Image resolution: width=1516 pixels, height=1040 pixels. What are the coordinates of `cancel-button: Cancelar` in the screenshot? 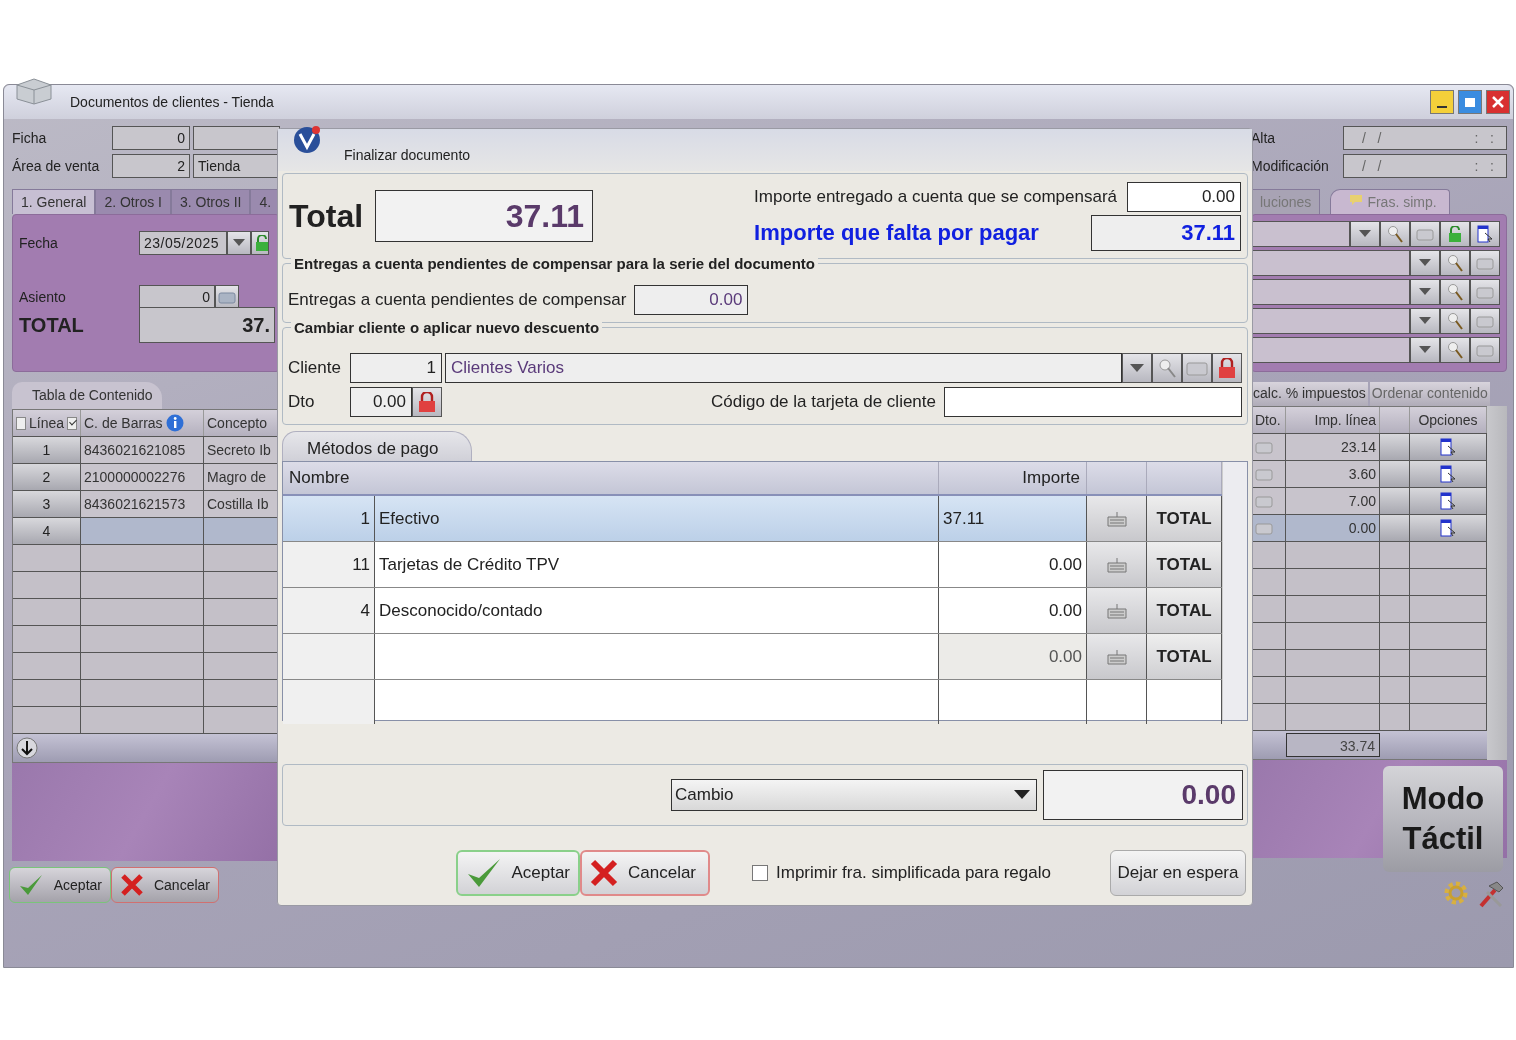 It's located at (645, 873).